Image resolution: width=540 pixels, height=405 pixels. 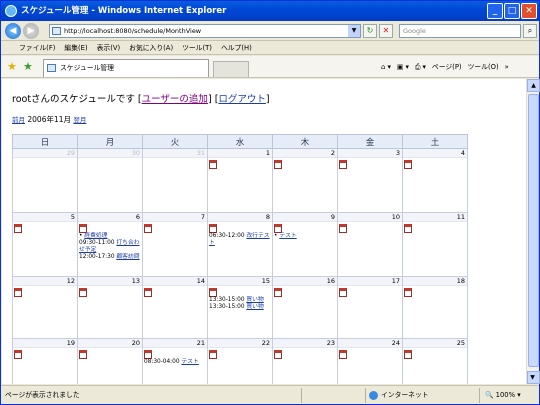 What do you see at coordinates (127, 257) in the screenshot?
I see `entry-title-link: 顧客訪問` at bounding box center [127, 257].